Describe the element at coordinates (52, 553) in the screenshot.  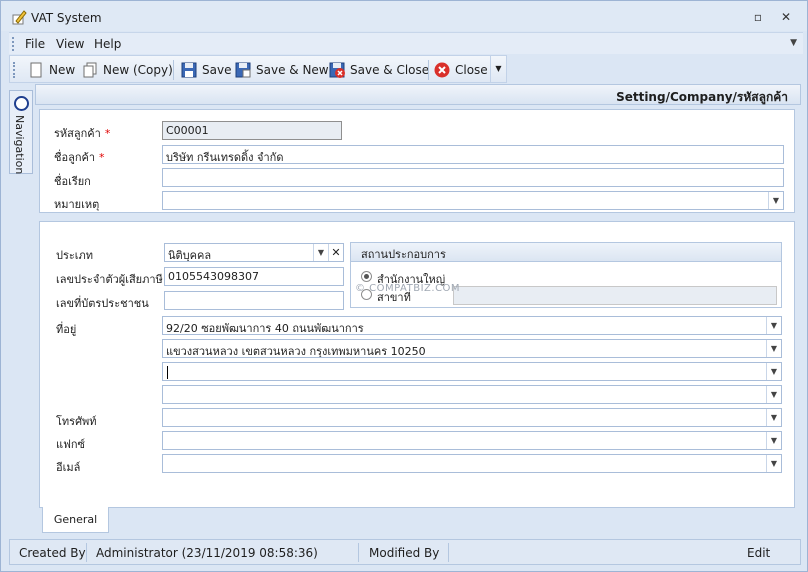
I see `created-by-label: Created By` at that location.